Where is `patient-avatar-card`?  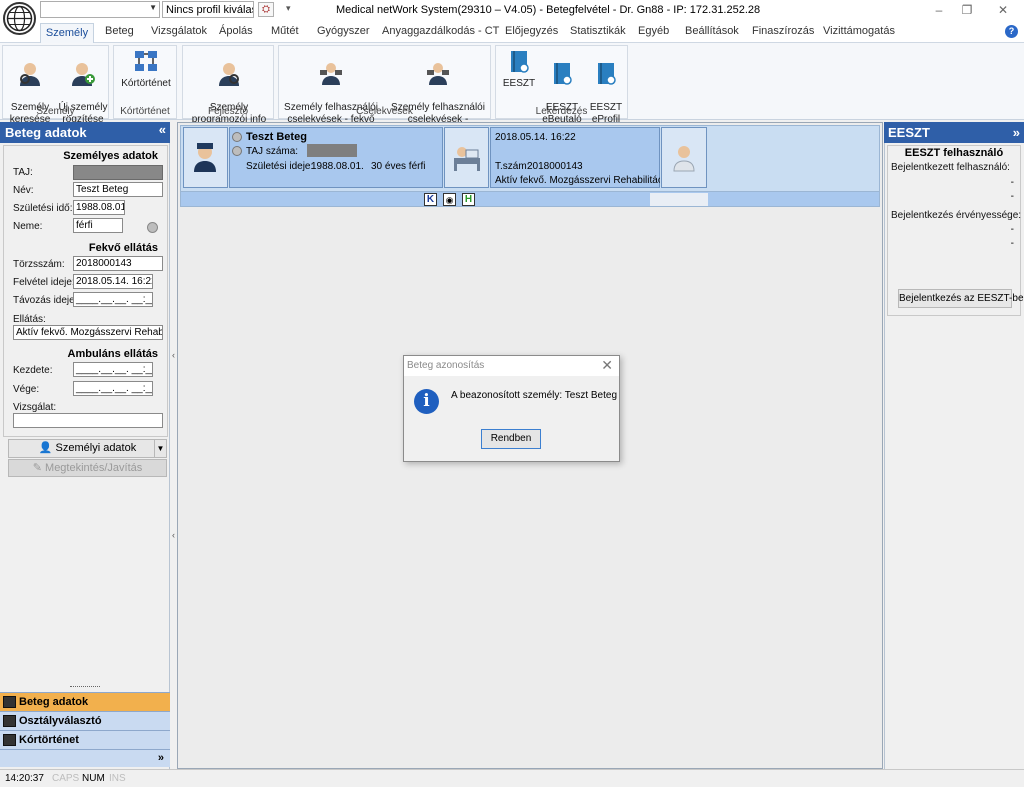
patient-avatar-card is located at coordinates (205, 157).